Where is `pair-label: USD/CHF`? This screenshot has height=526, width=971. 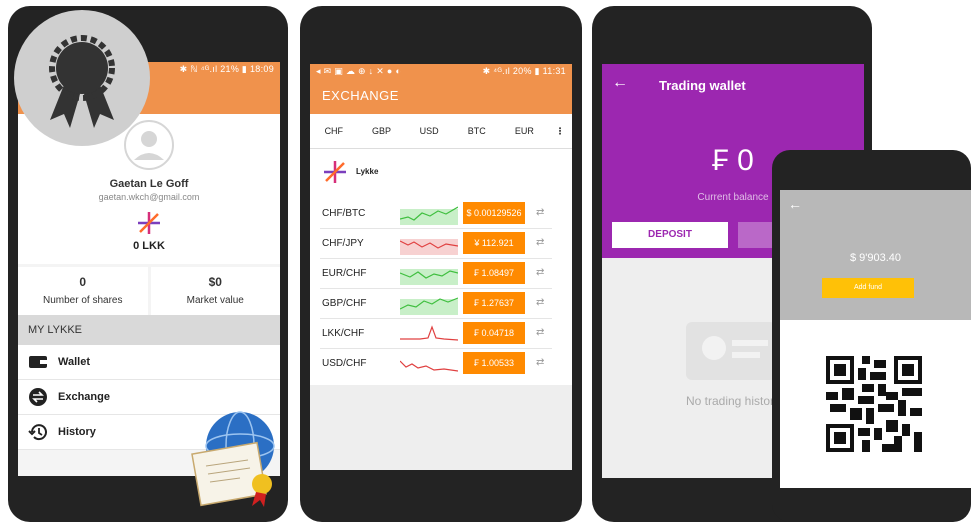 pair-label: USD/CHF is located at coordinates (344, 363).